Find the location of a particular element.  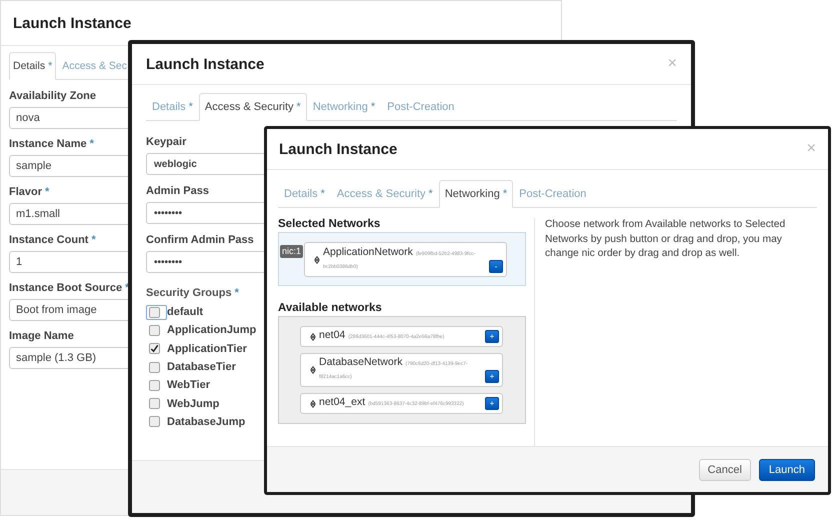

section-heading: Available networks is located at coordinates (330, 308).